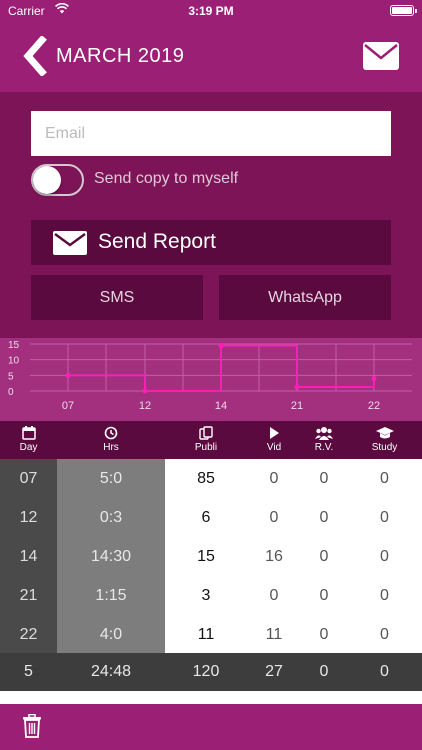 The image size is (422, 750). What do you see at coordinates (206, 447) in the screenshot?
I see `column-publi-label: Publi` at bounding box center [206, 447].